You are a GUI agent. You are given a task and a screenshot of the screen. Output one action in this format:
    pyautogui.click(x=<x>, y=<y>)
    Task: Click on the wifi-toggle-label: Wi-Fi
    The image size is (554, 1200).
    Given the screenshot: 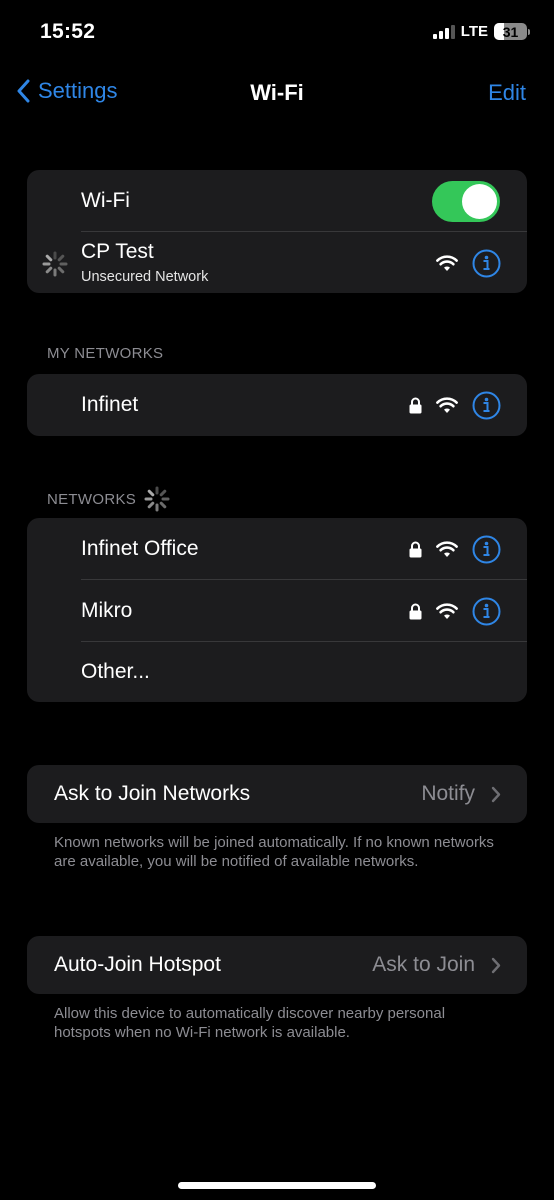 What is the action you would take?
    pyautogui.click(x=105, y=200)
    